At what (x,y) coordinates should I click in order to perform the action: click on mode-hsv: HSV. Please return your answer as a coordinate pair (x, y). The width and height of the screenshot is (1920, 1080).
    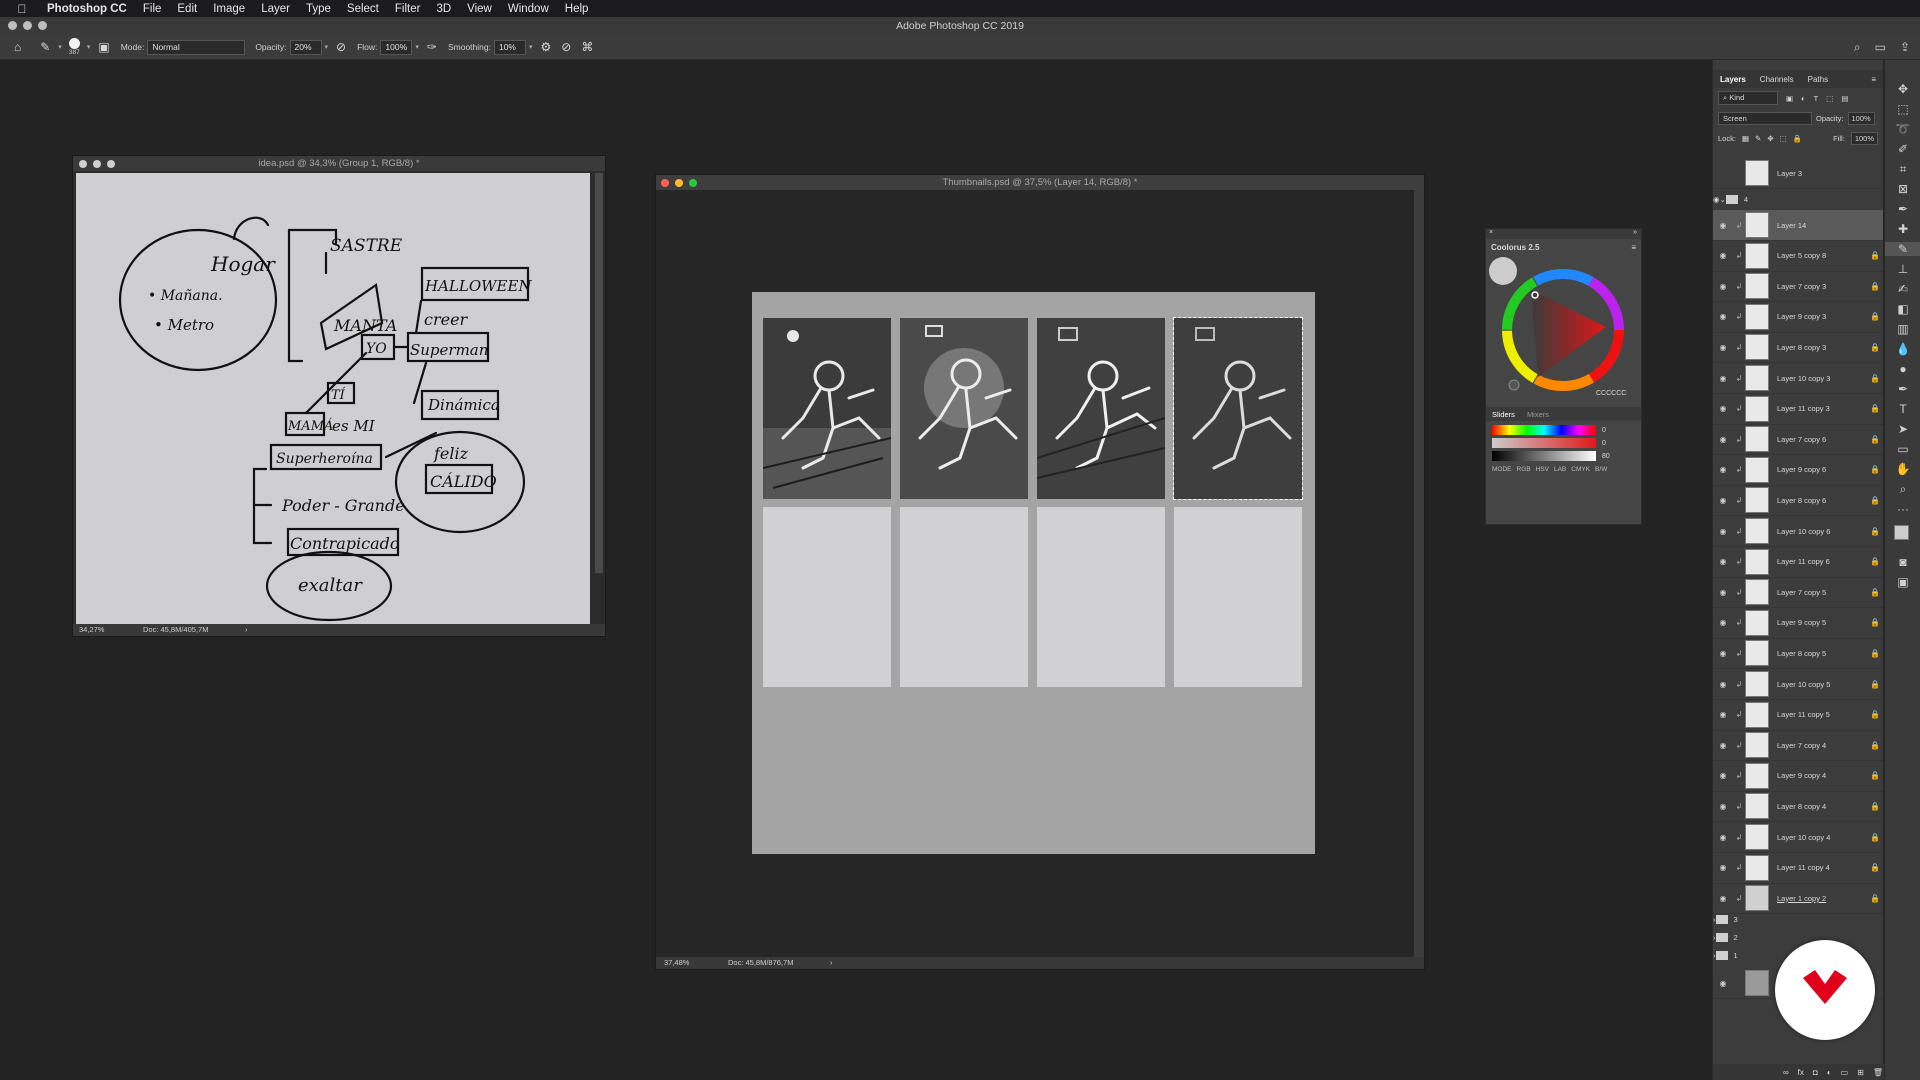
    Looking at the image, I should click on (1542, 469).